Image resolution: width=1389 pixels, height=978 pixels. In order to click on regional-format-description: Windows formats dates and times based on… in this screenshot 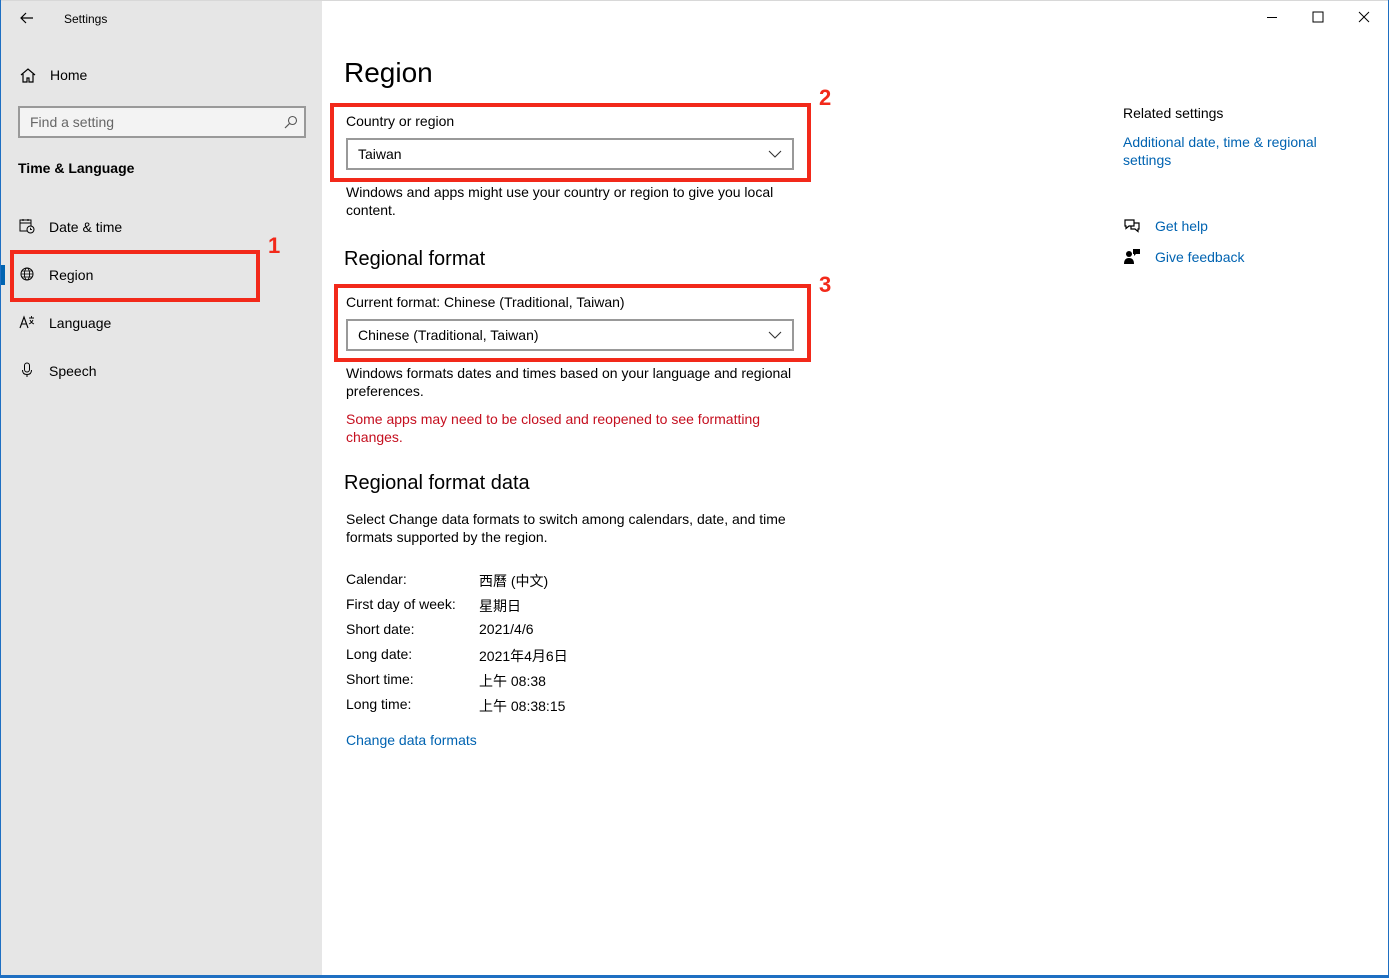, I will do `click(569, 382)`.